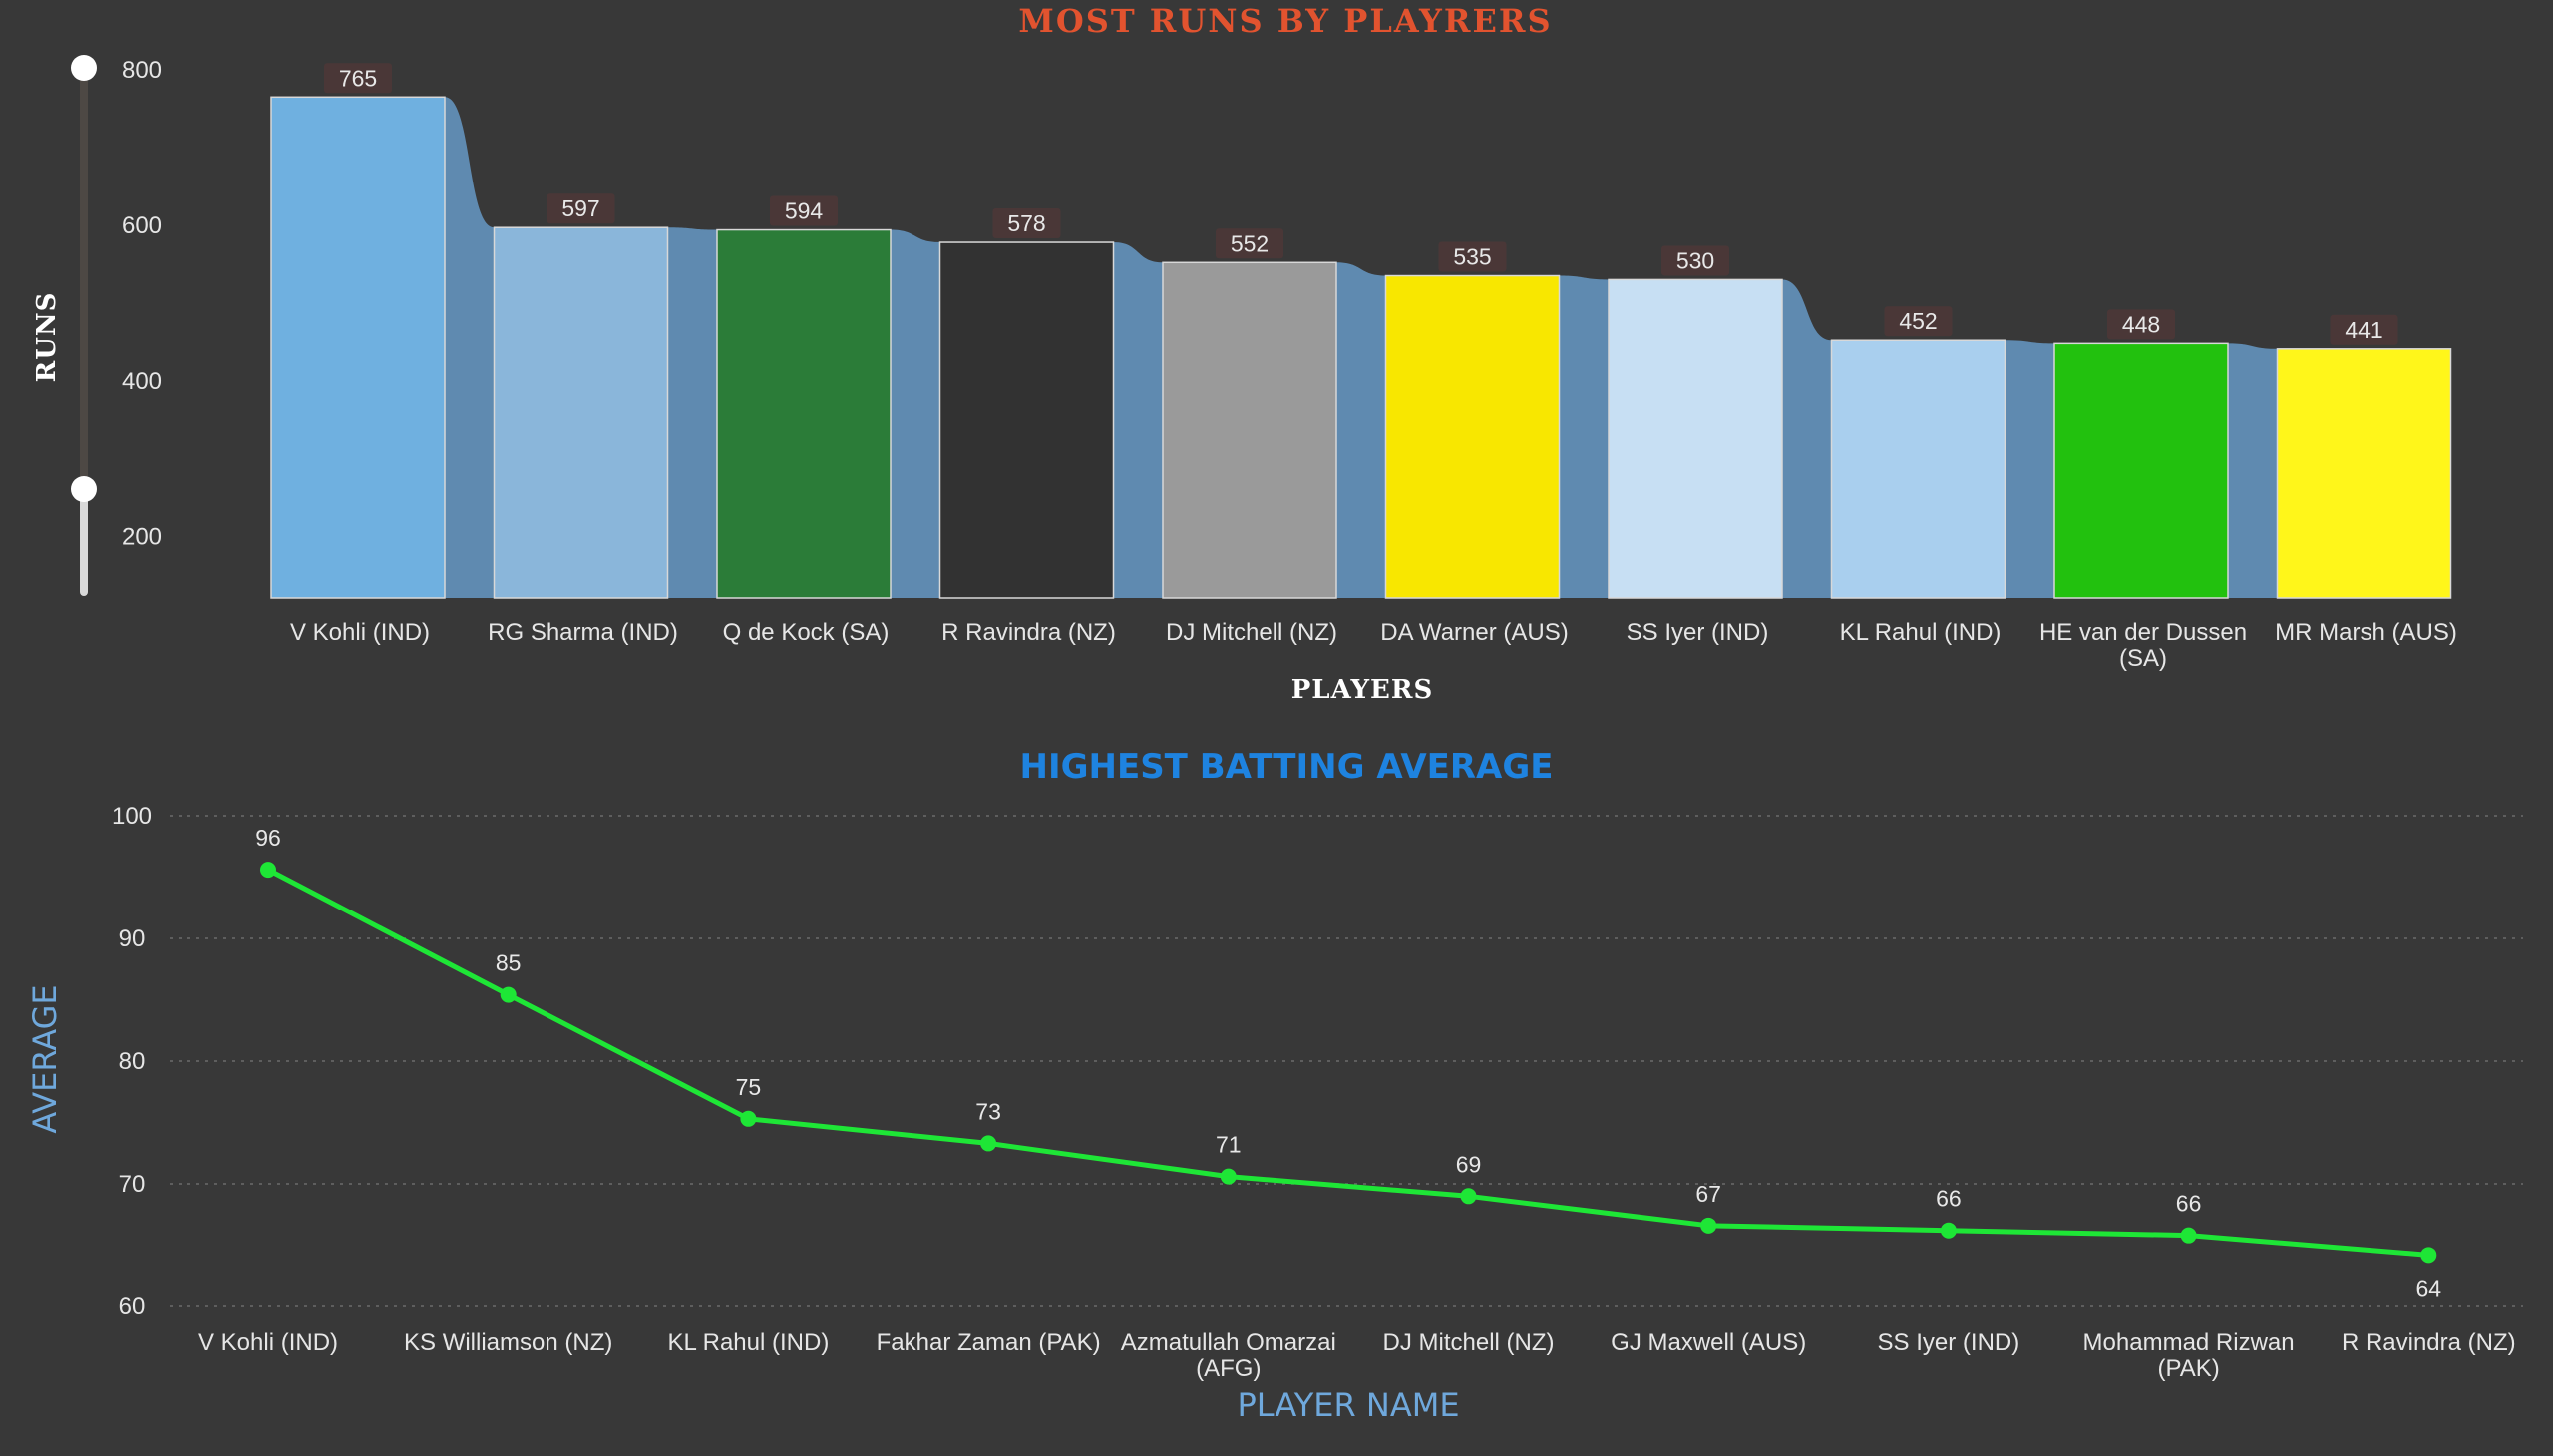 This screenshot has width=2553, height=1456. What do you see at coordinates (2189, 1355) in the screenshot?
I see `average-category-label: Mohammad Rizwan (PAK)` at bounding box center [2189, 1355].